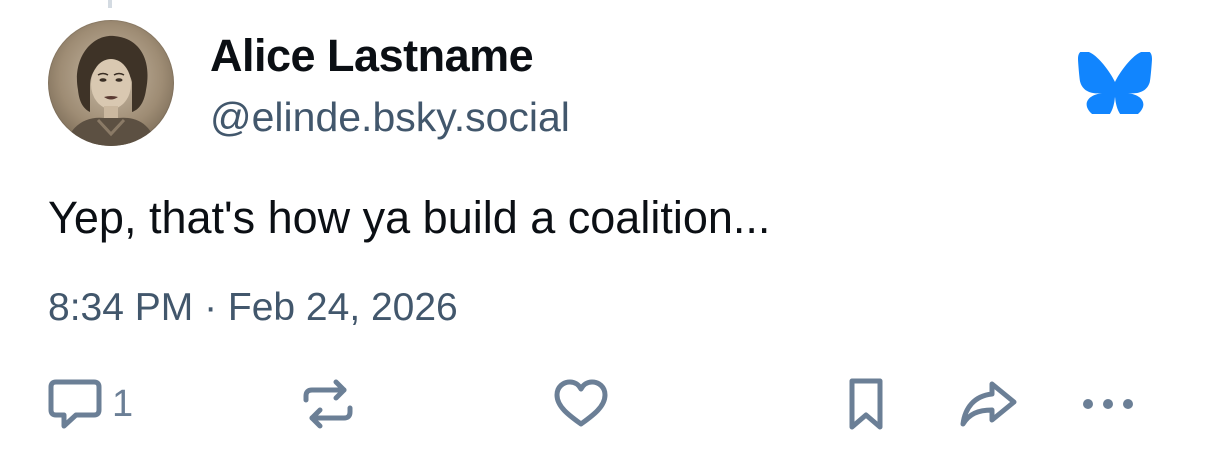  I want to click on reply-button: 1, so click(89, 404).